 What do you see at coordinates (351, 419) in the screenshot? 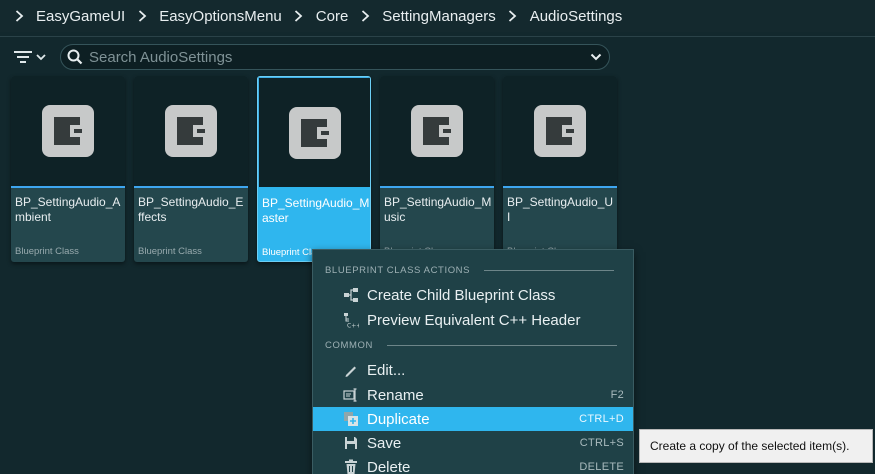
I see `duplicate-icon` at bounding box center [351, 419].